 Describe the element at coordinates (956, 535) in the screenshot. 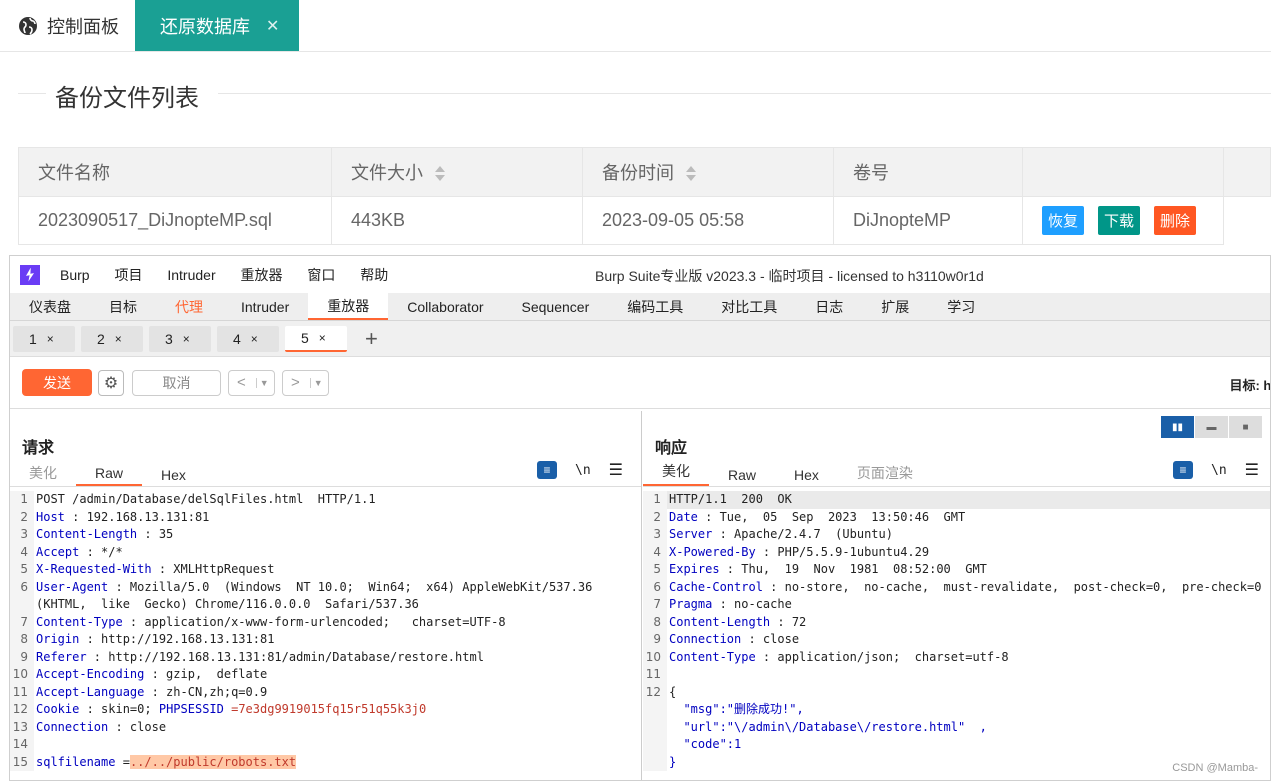

I see `code-line: 3 Server : Apache/2.4.7 (Ubuntu)` at that location.